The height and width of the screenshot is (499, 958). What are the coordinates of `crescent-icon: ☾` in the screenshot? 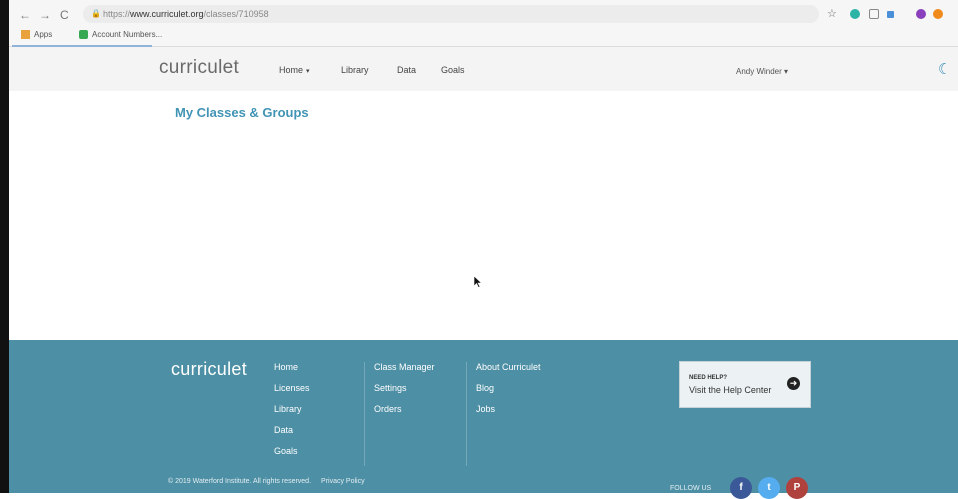 It's located at (944, 69).